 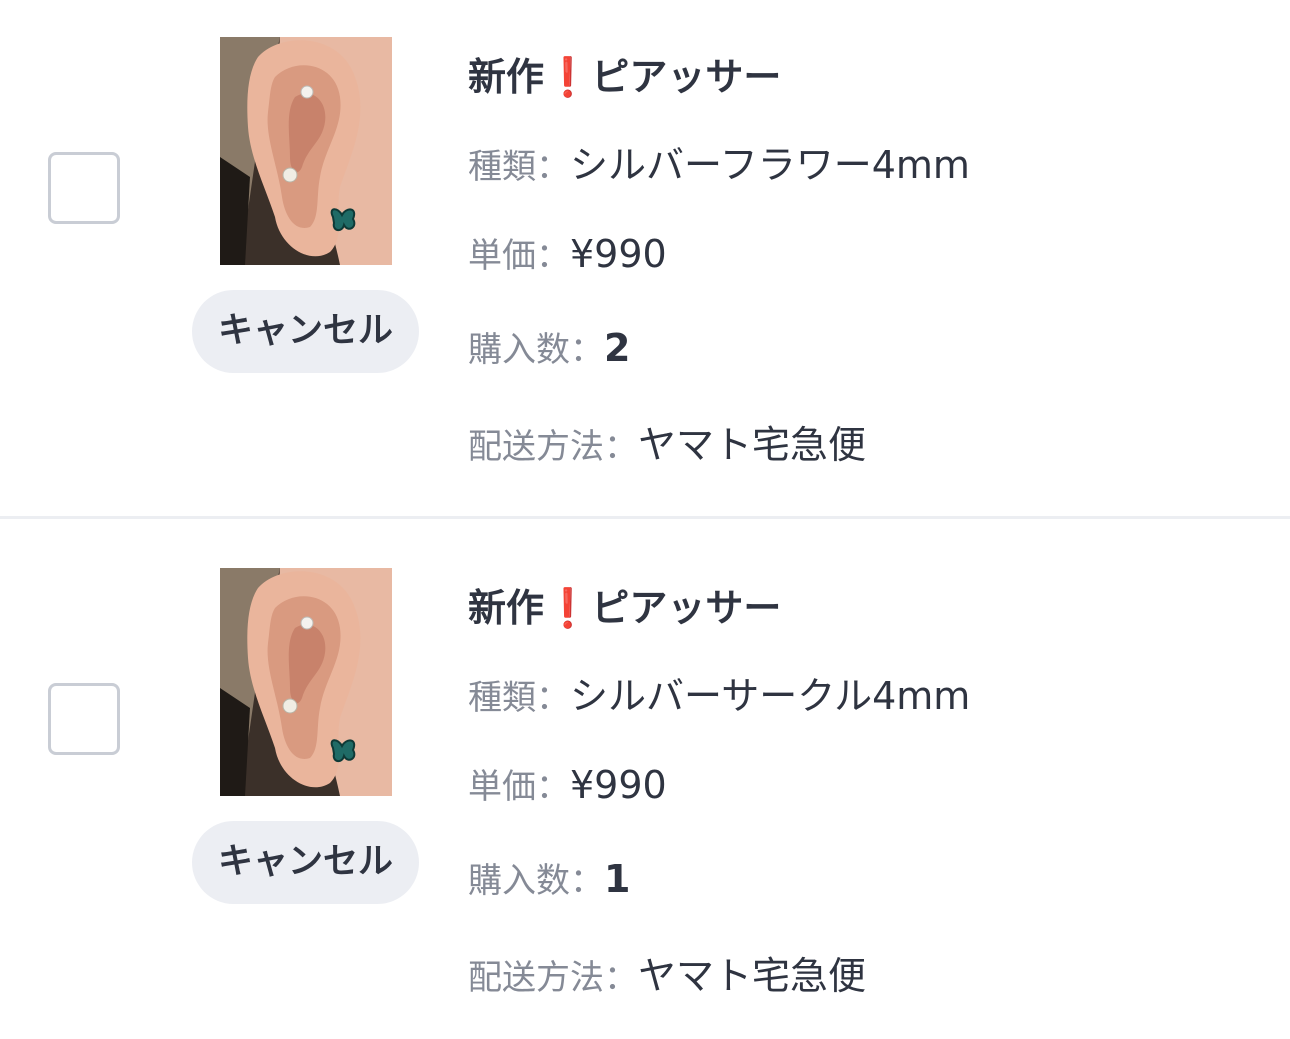 I want to click on kind-value: シルバーフラワー4mm, so click(x=770, y=165).